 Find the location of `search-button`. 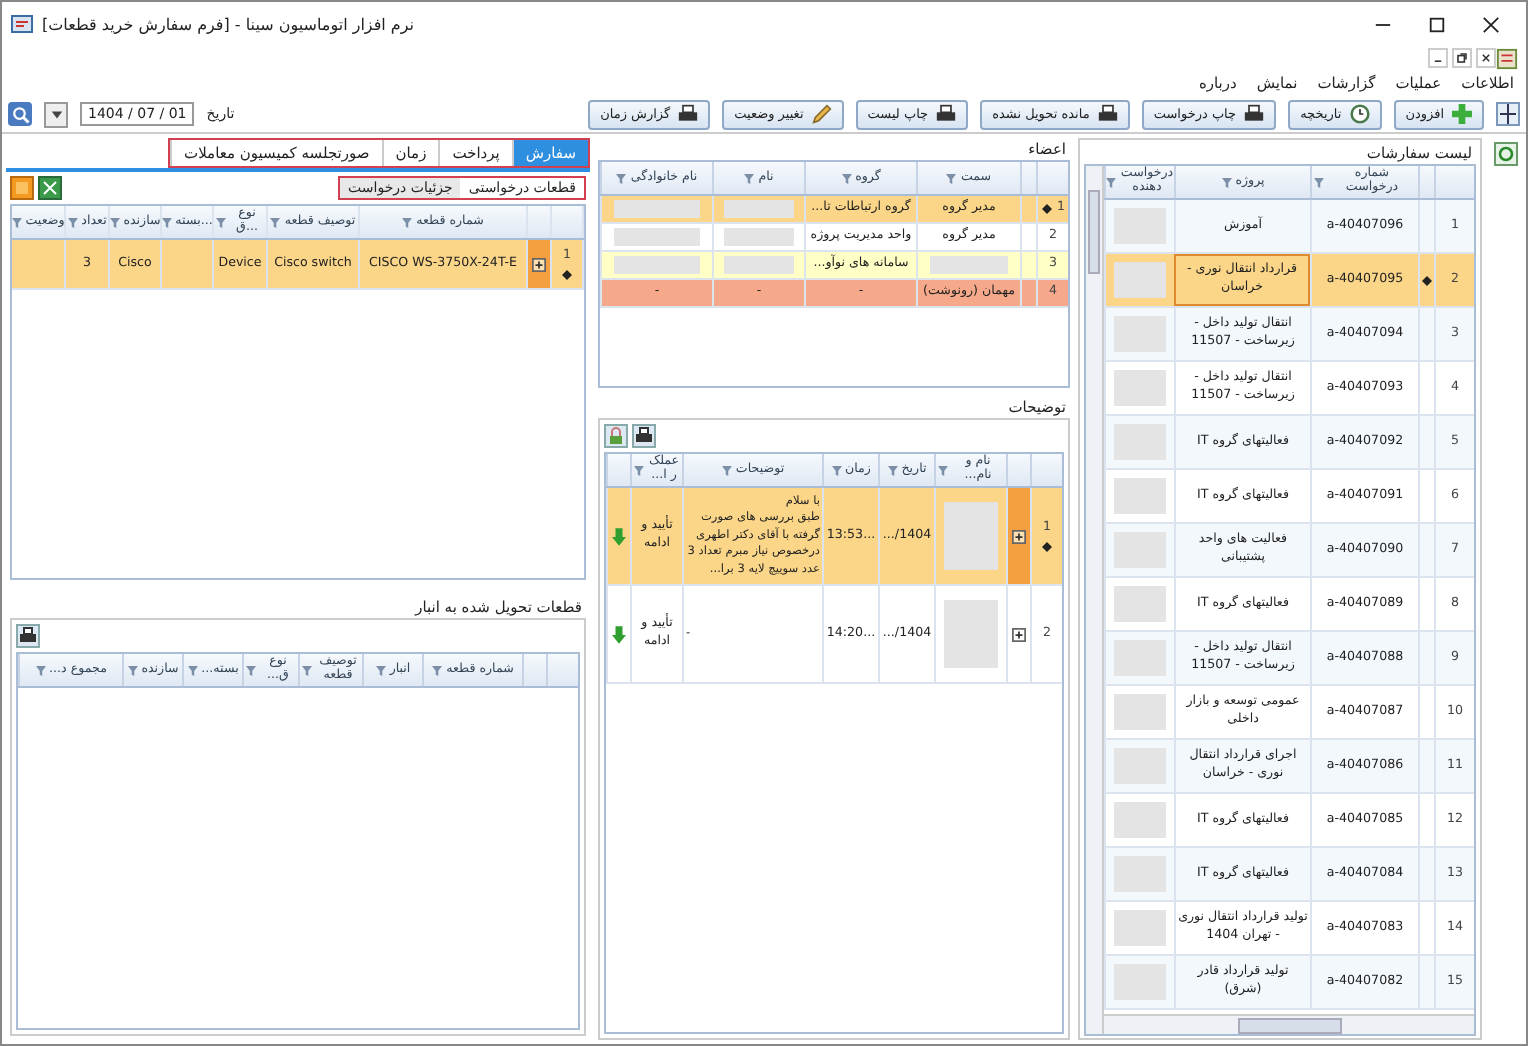

search-button is located at coordinates (20, 114).